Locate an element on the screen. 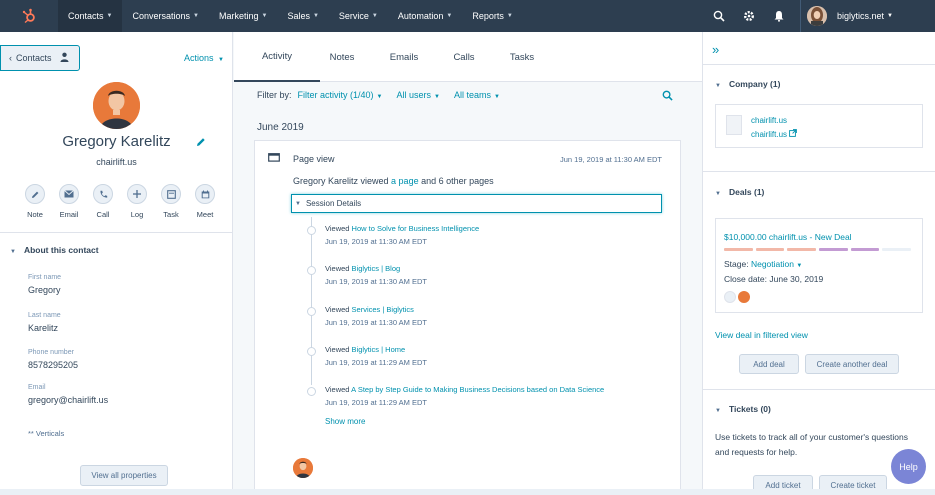  person-icon is located at coordinates (64, 58).